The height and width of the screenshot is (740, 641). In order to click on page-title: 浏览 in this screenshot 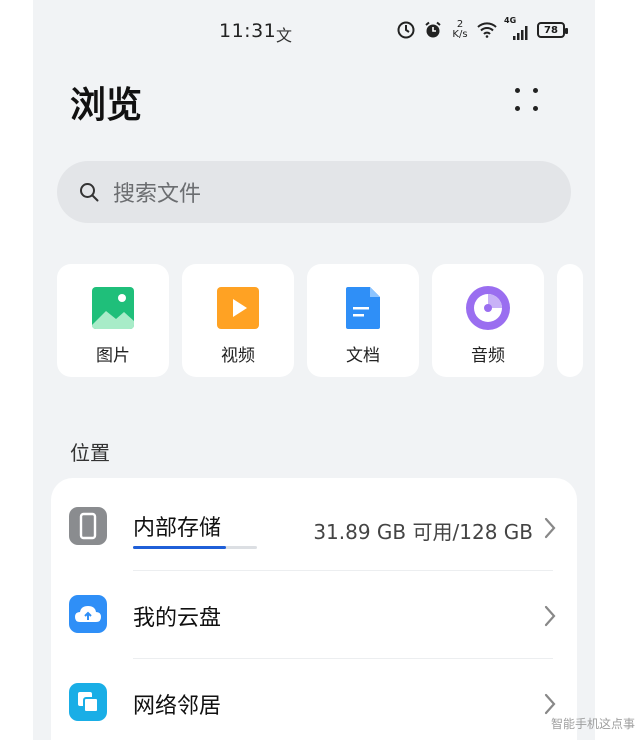, I will do `click(106, 105)`.